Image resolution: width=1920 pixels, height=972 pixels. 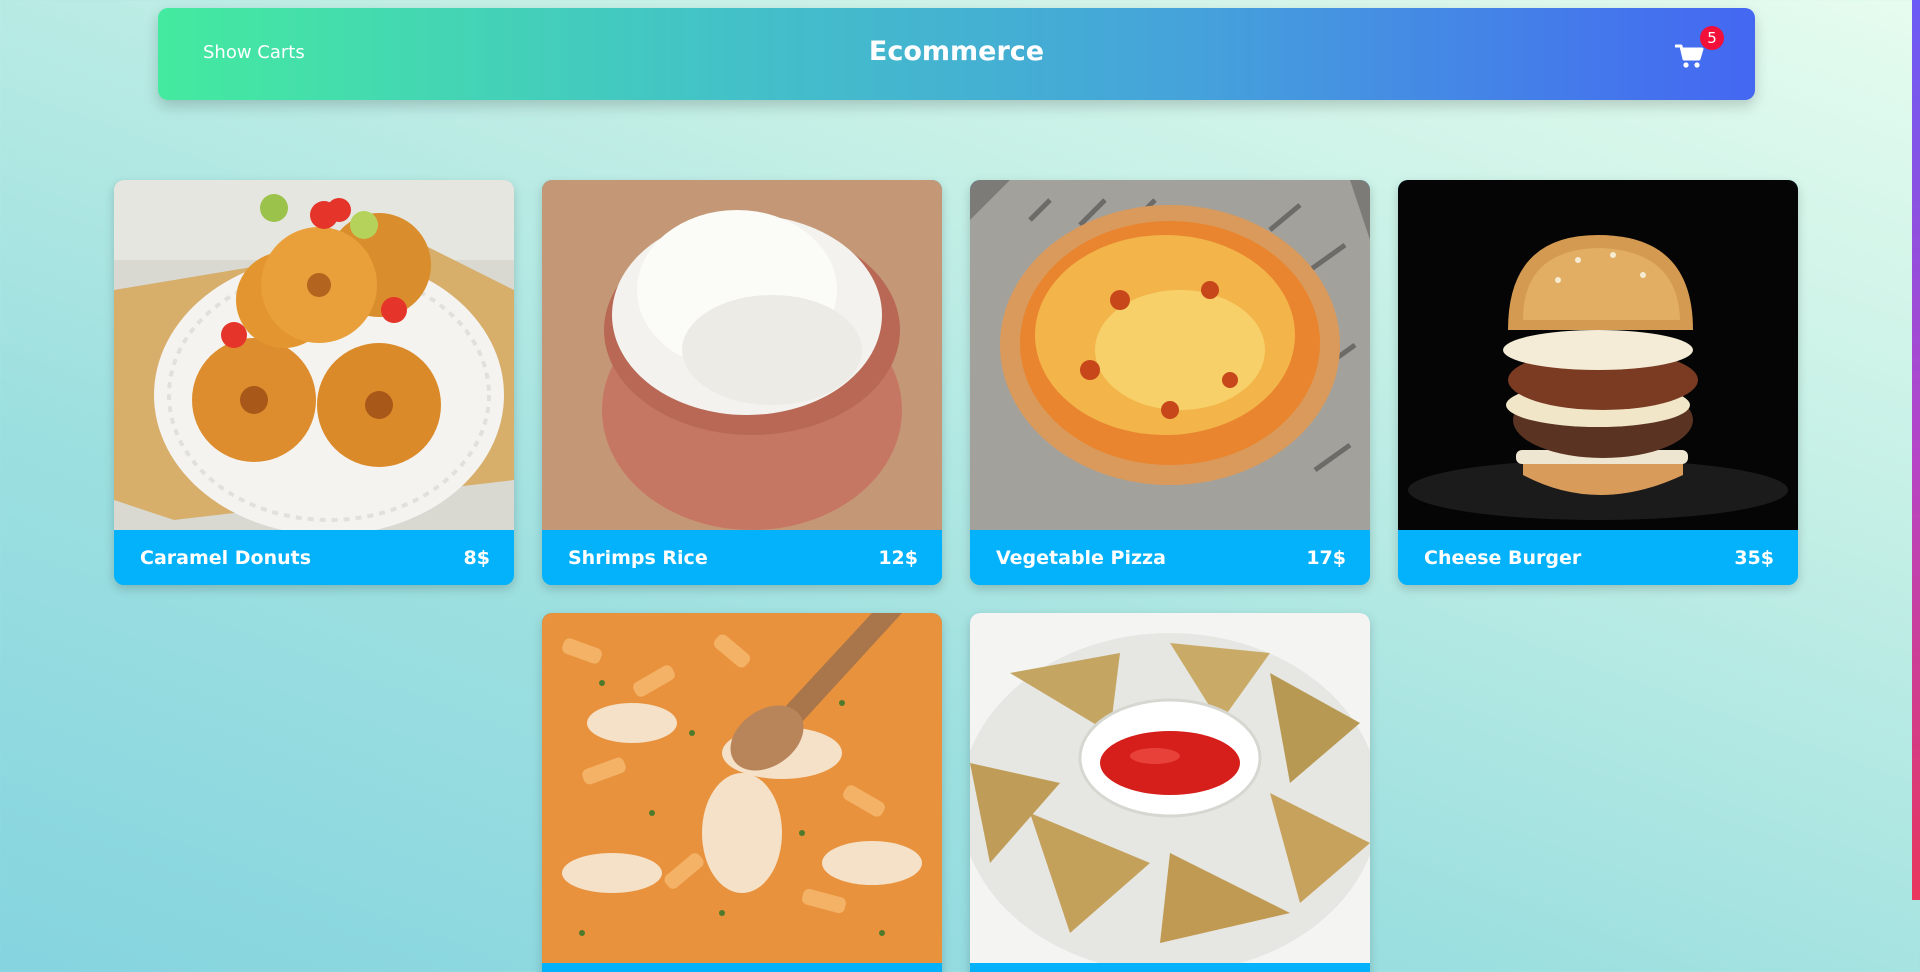 I want to click on burger-image, so click(x=1598, y=355).